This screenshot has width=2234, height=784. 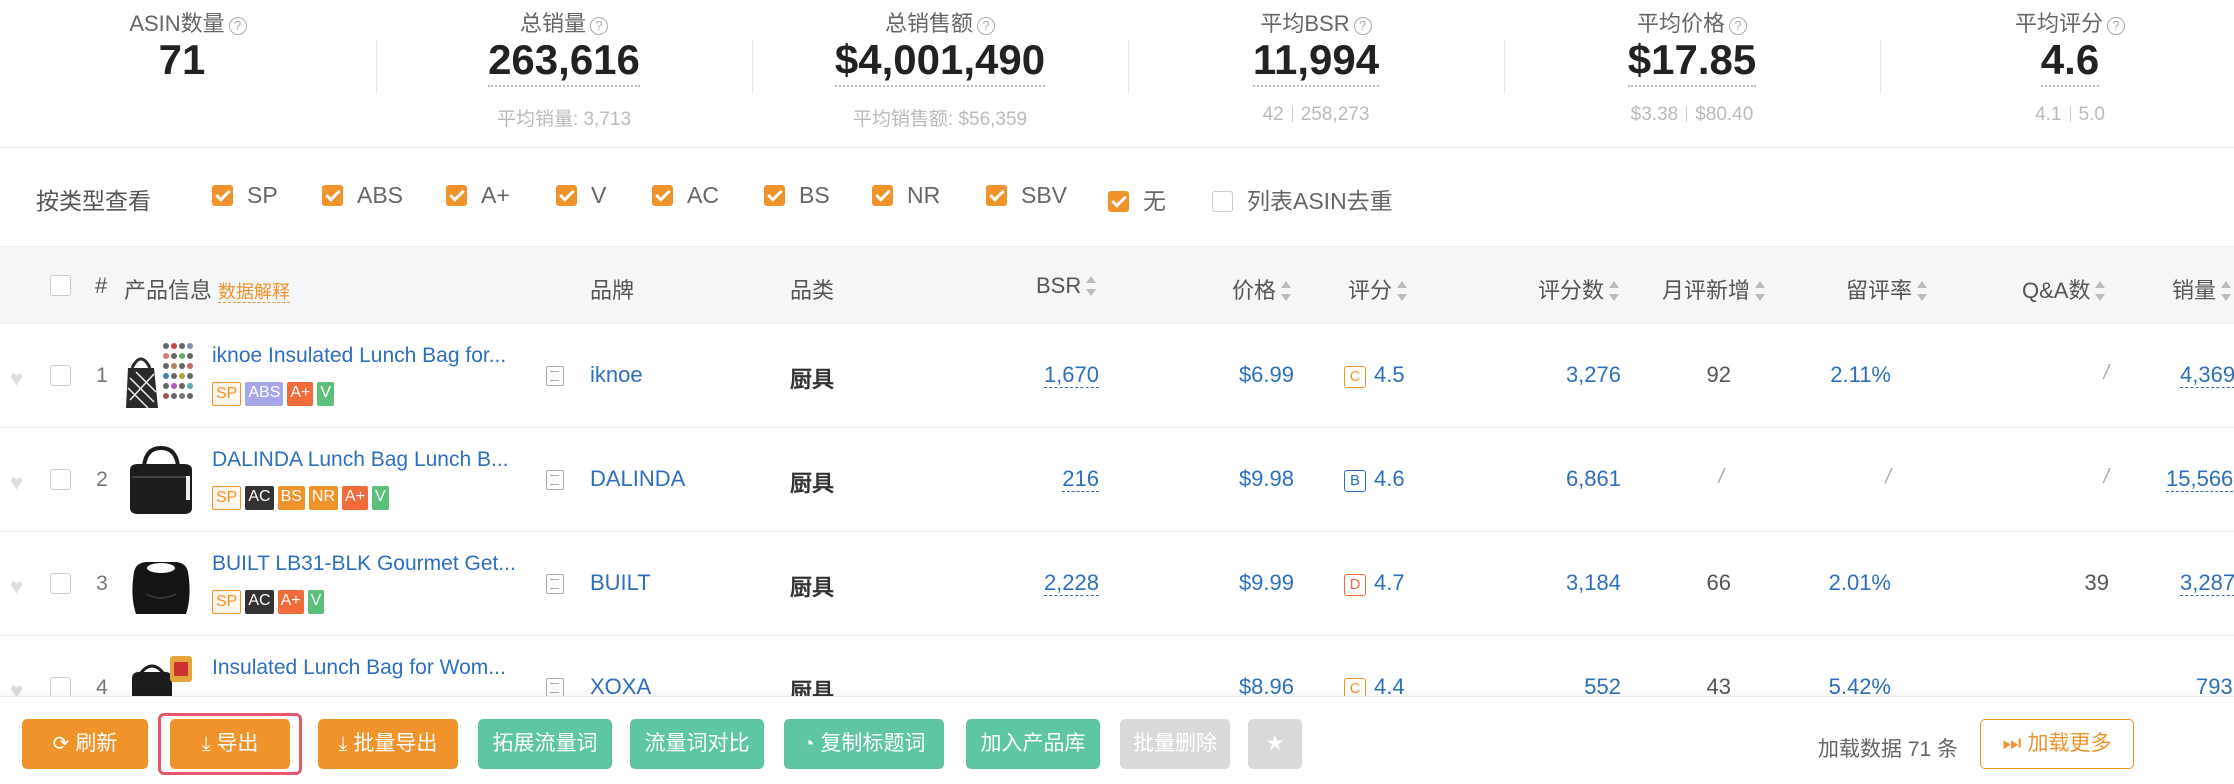 I want to click on filter-checkbox-sp: SP, so click(x=245, y=196).